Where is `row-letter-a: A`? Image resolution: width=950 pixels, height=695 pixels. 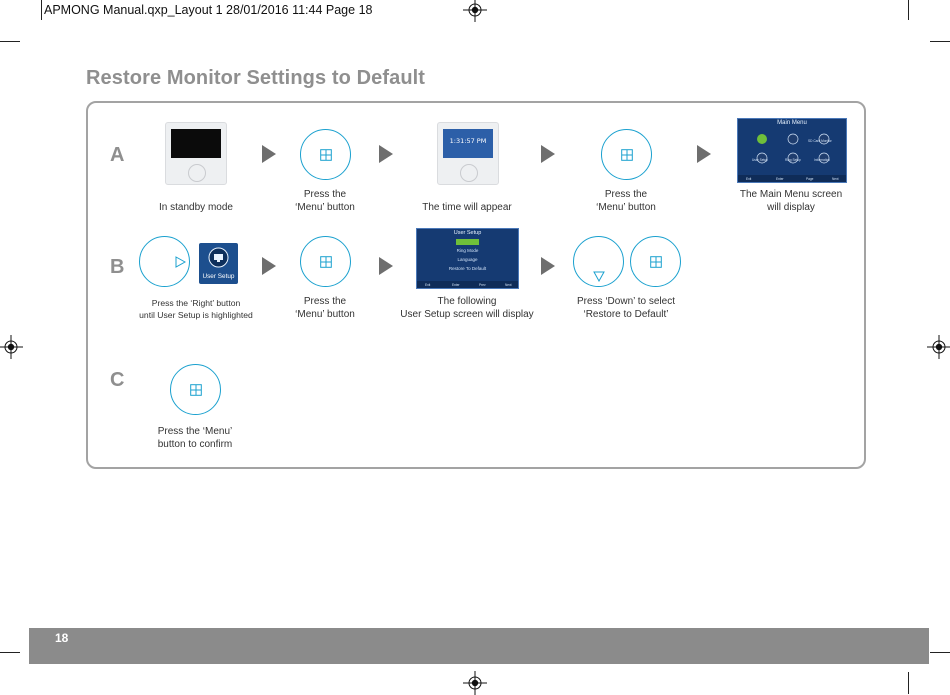
row-letter-a: A is located at coordinates (117, 155).